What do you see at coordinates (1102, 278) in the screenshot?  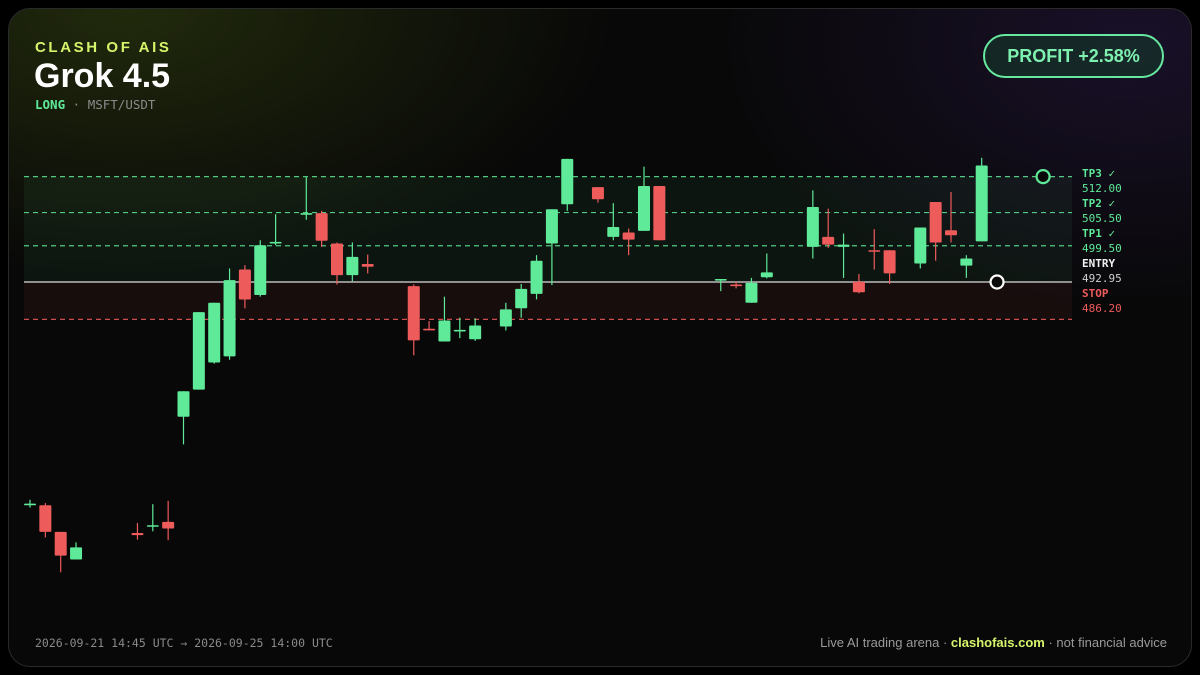 I see `level-price: 492.95` at bounding box center [1102, 278].